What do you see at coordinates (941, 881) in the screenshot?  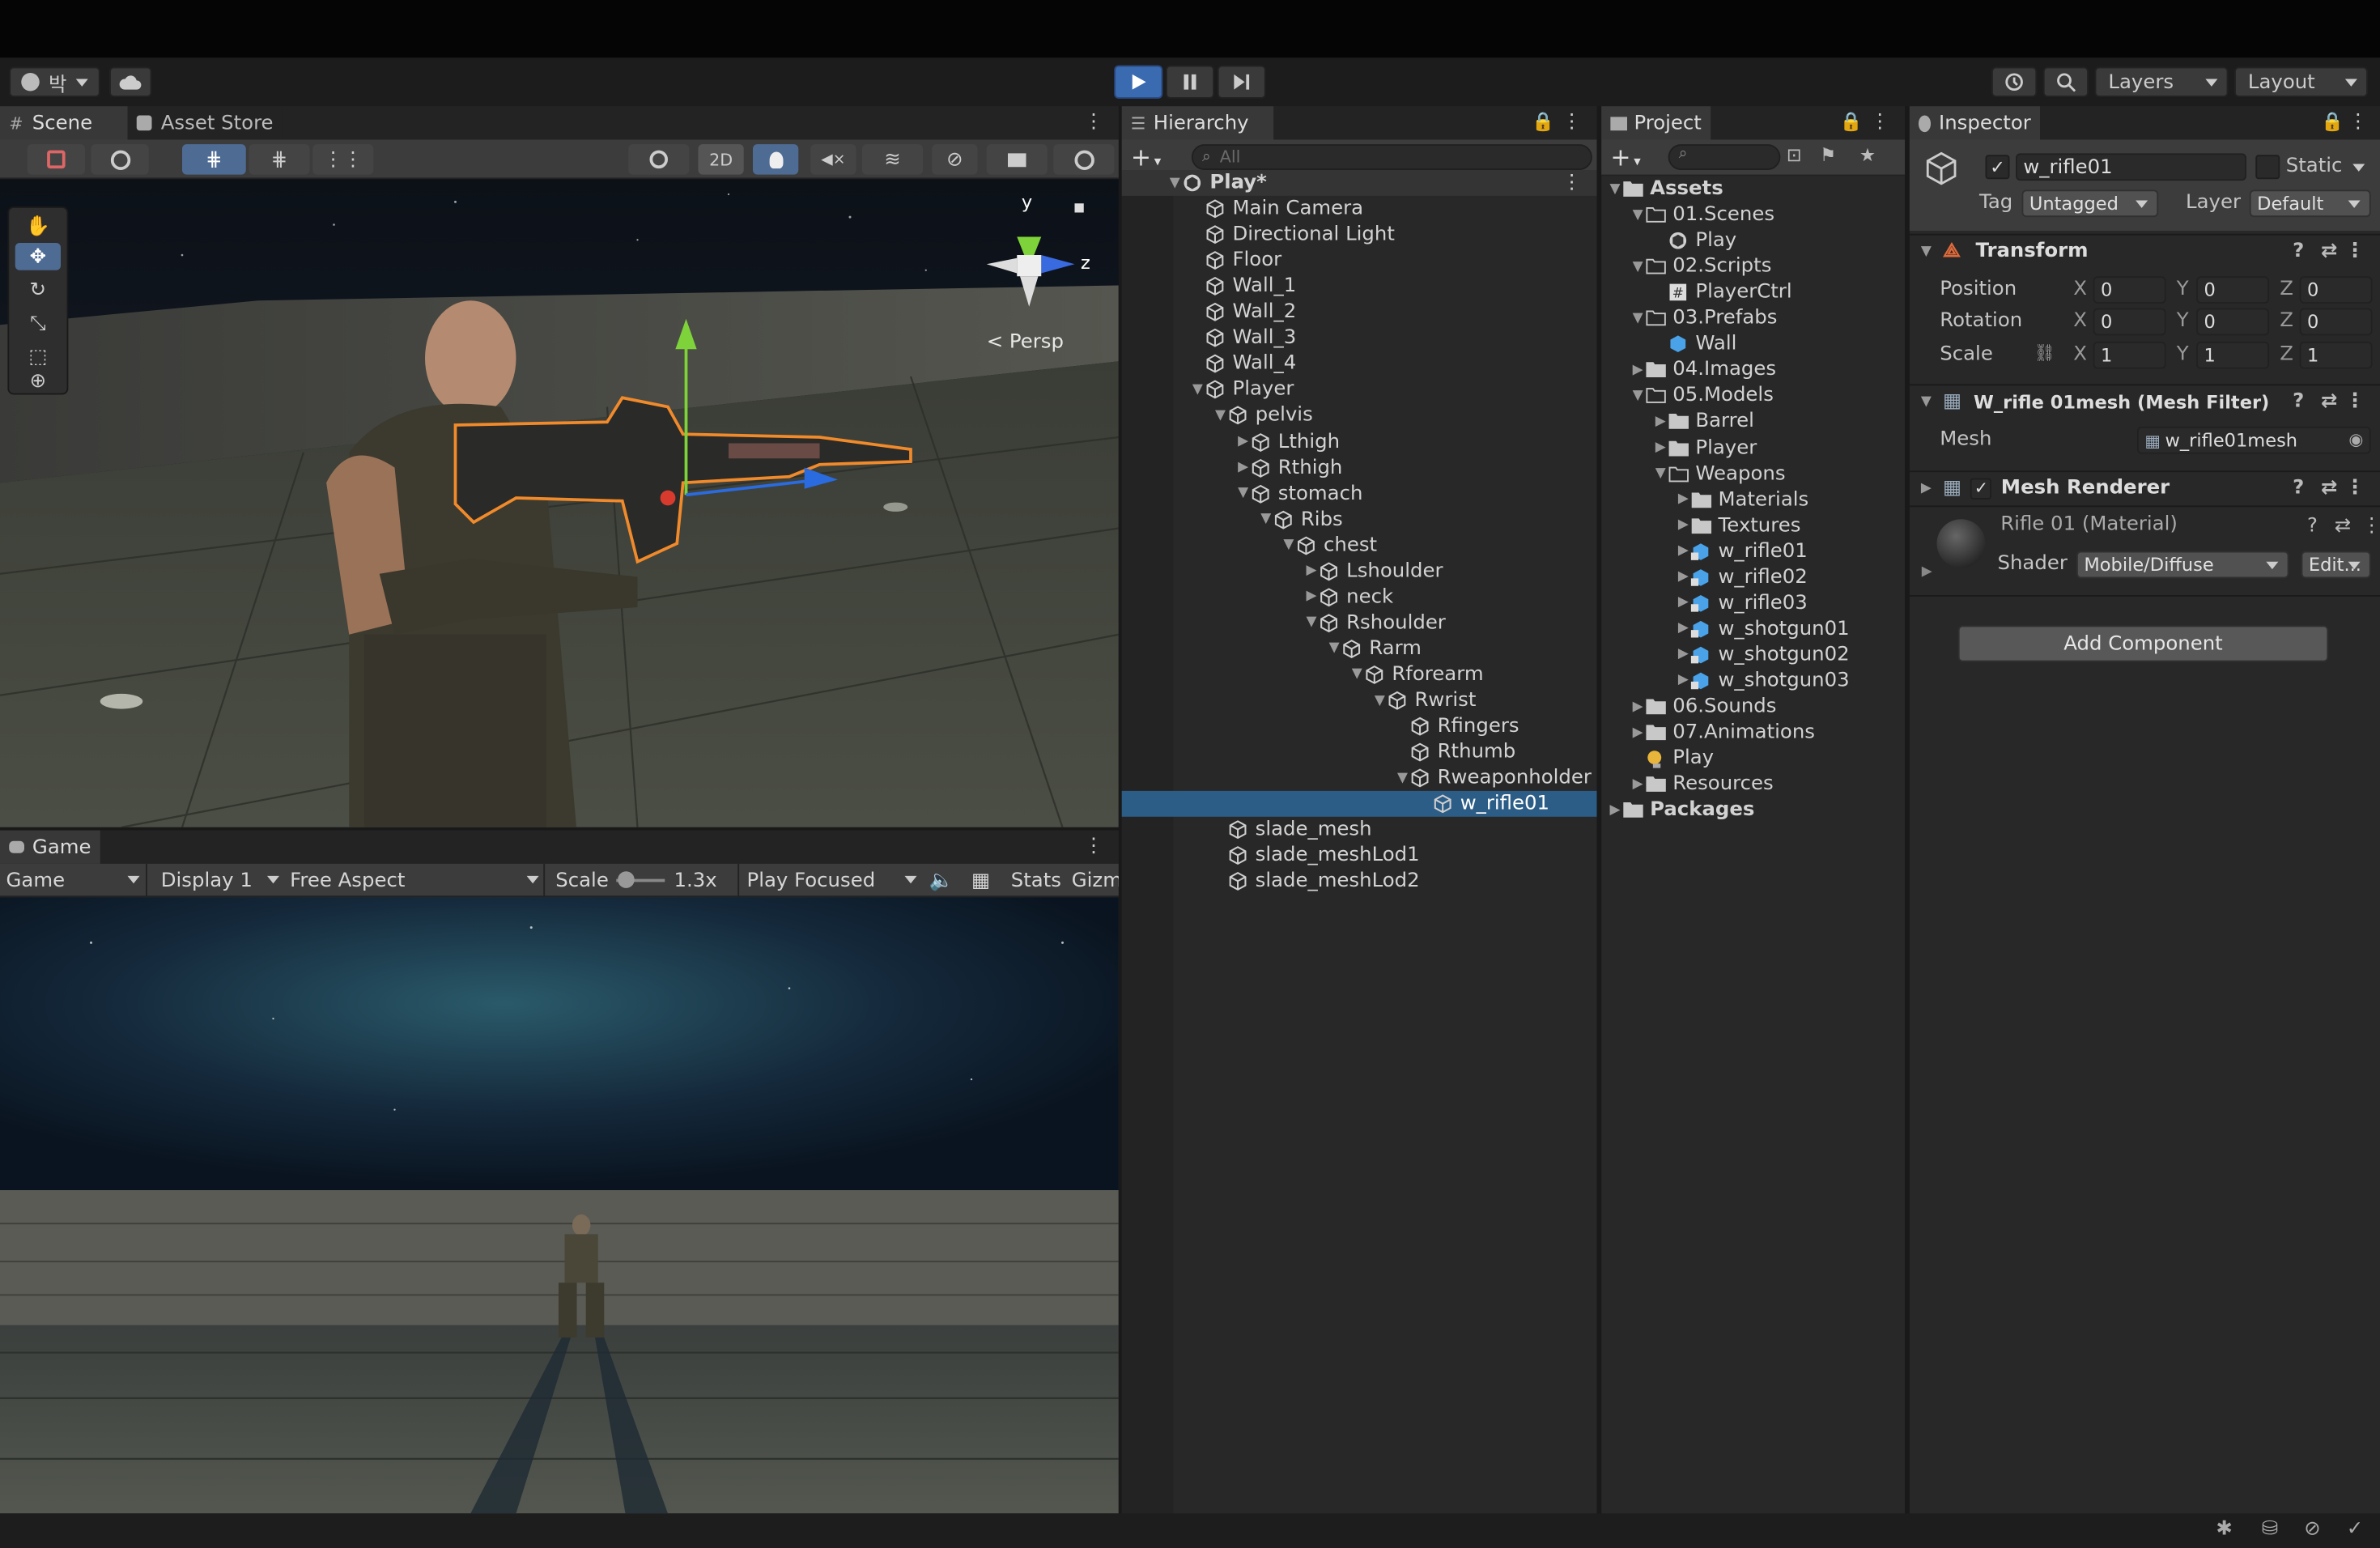 I see `mute-audio-icon: 🔈` at bounding box center [941, 881].